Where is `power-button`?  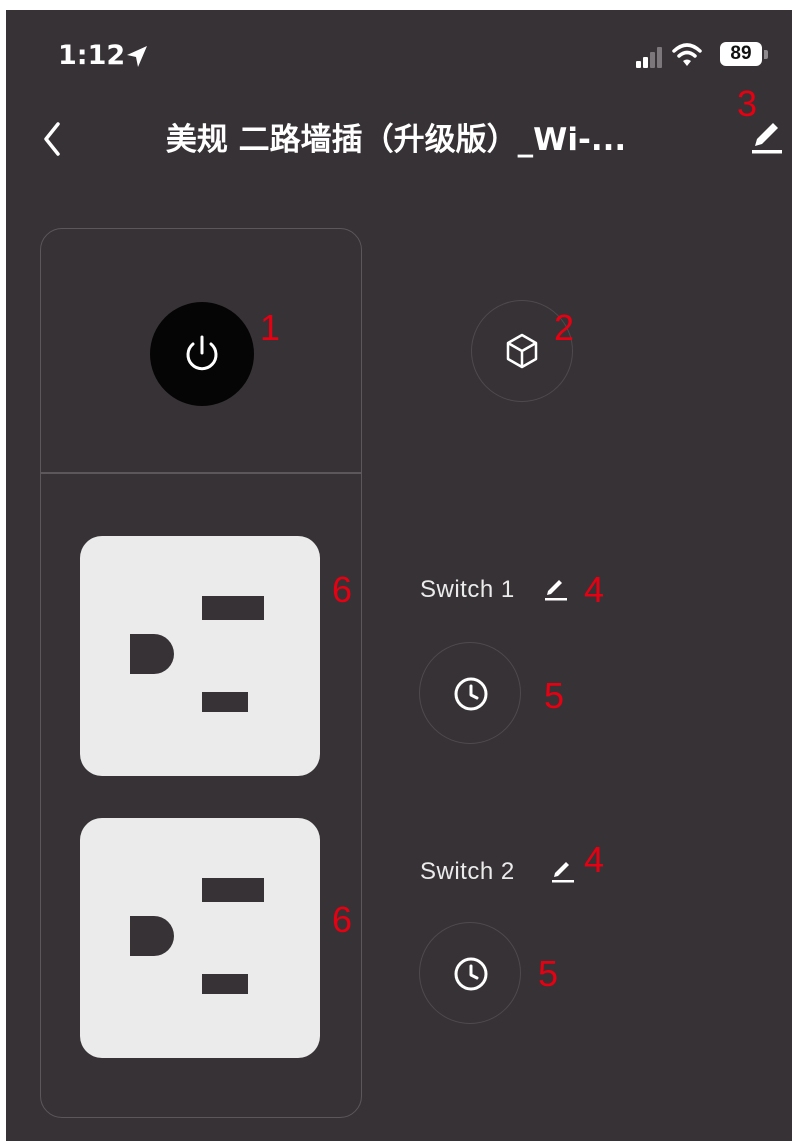 power-button is located at coordinates (202, 354).